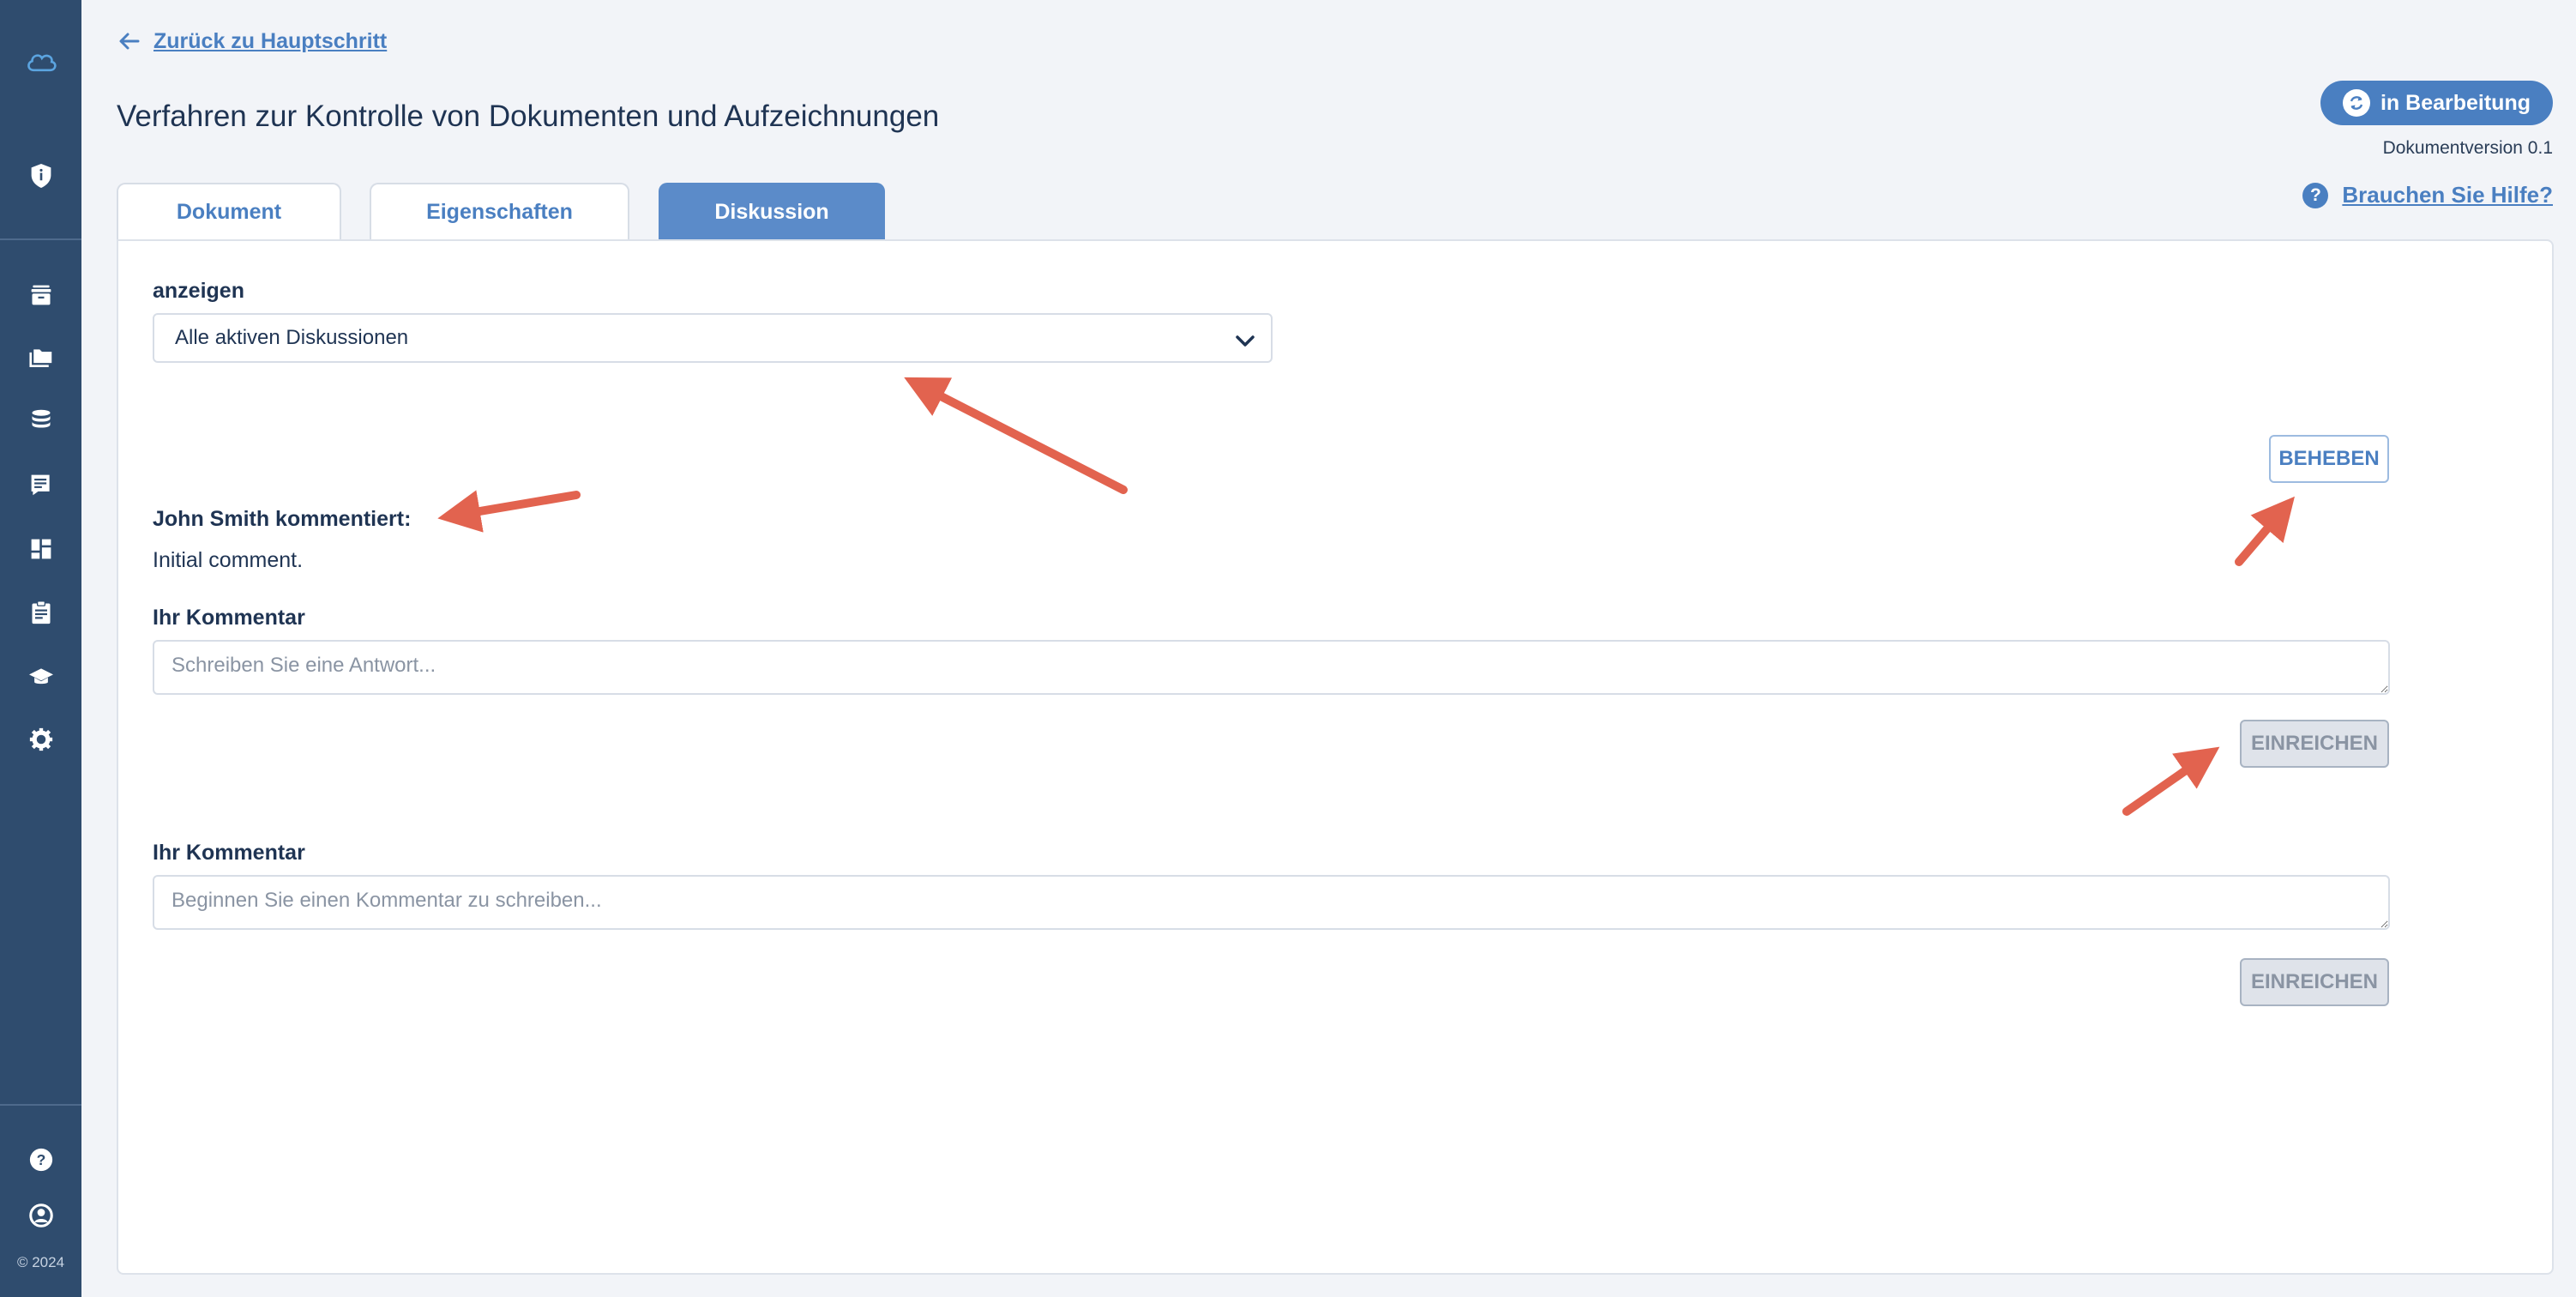  I want to click on tab-eigenschaften: Eigenschaften, so click(499, 211).